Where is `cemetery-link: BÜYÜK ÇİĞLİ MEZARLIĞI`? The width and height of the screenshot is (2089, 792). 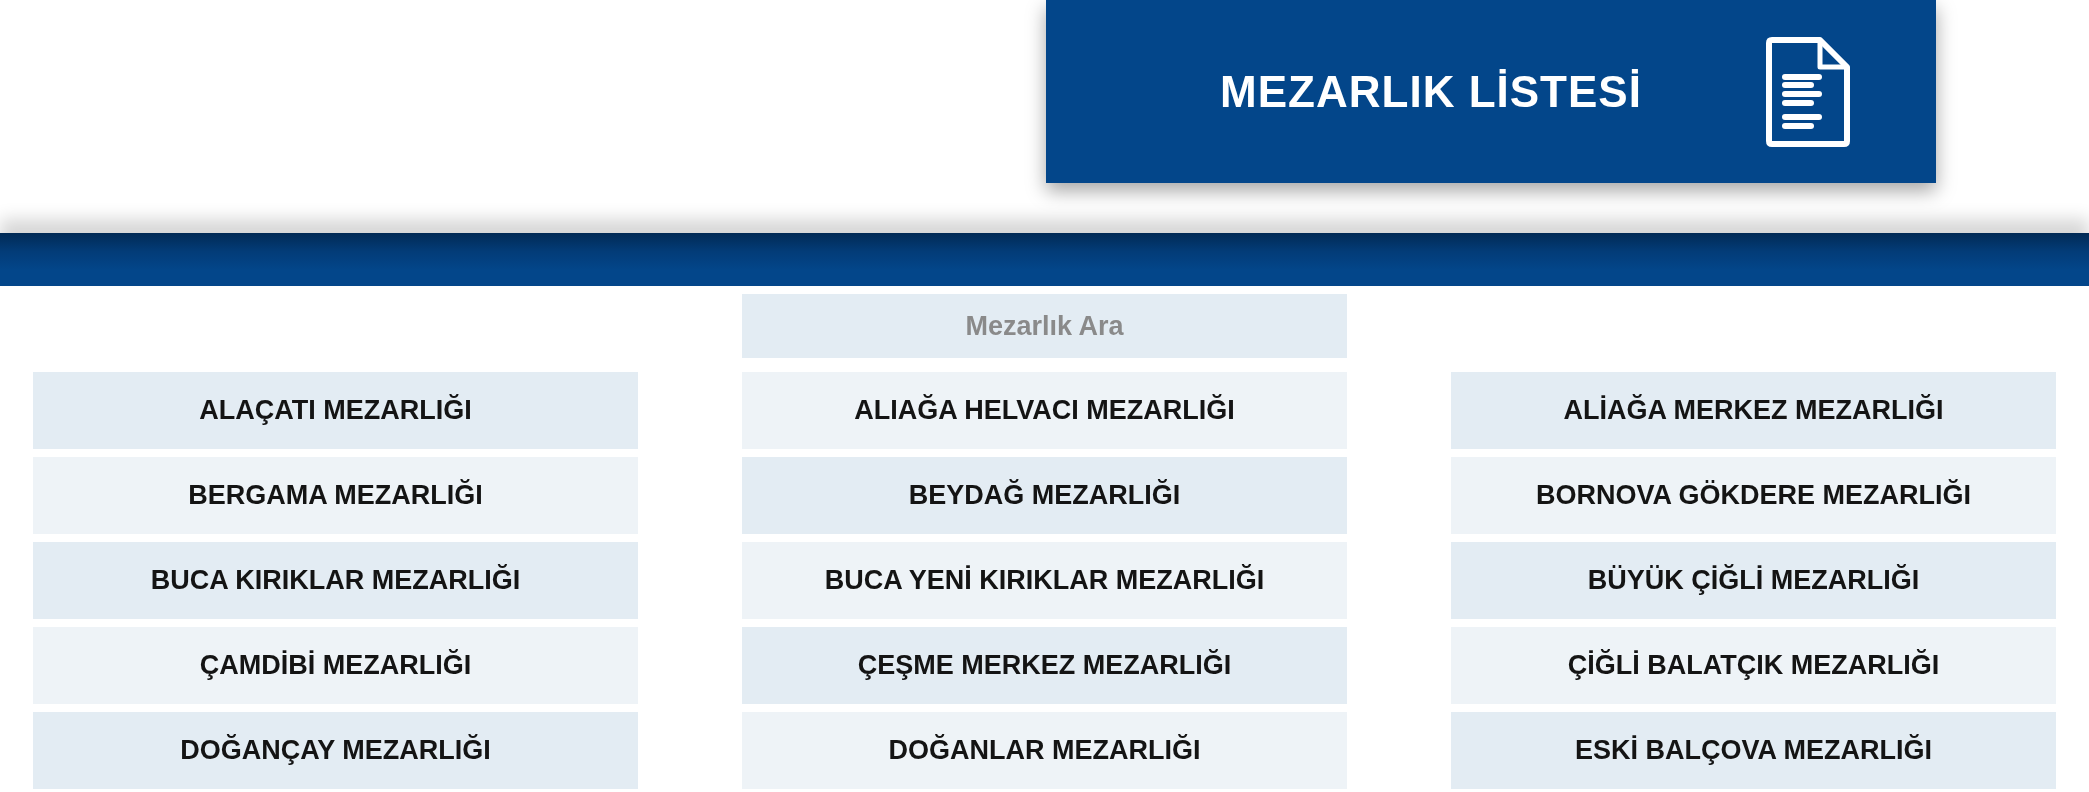 cemetery-link: BÜYÜK ÇİĞLİ MEZARLIĞI is located at coordinates (1753, 580).